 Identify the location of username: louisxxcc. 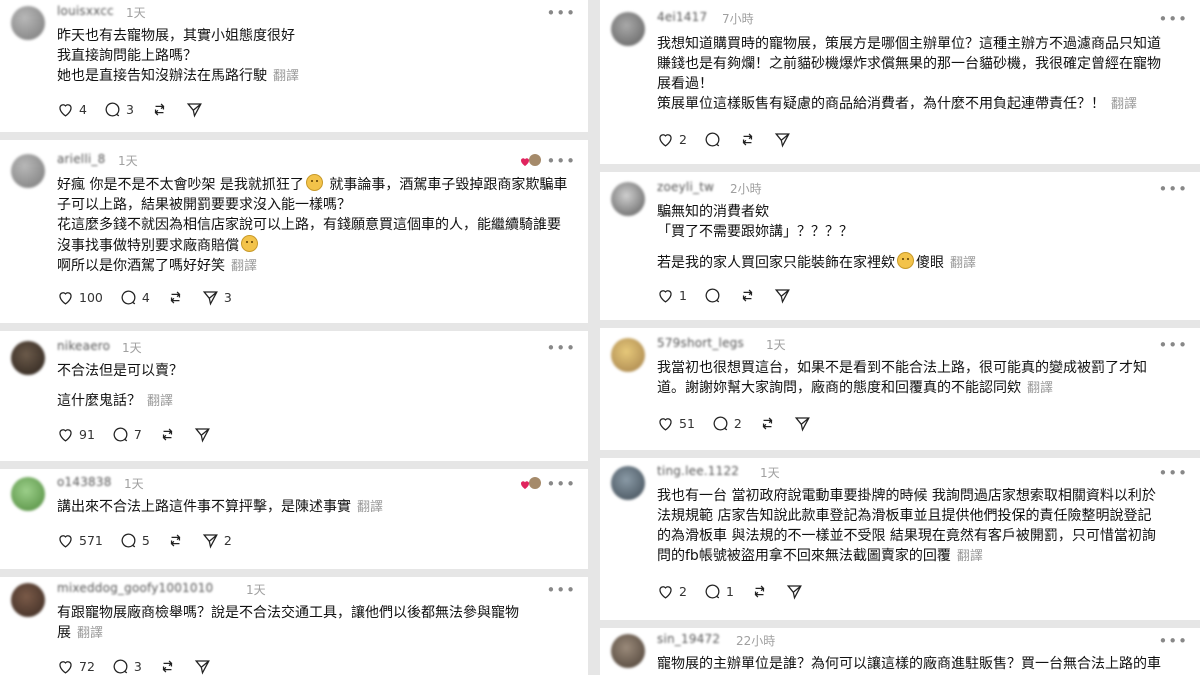
(85, 11).